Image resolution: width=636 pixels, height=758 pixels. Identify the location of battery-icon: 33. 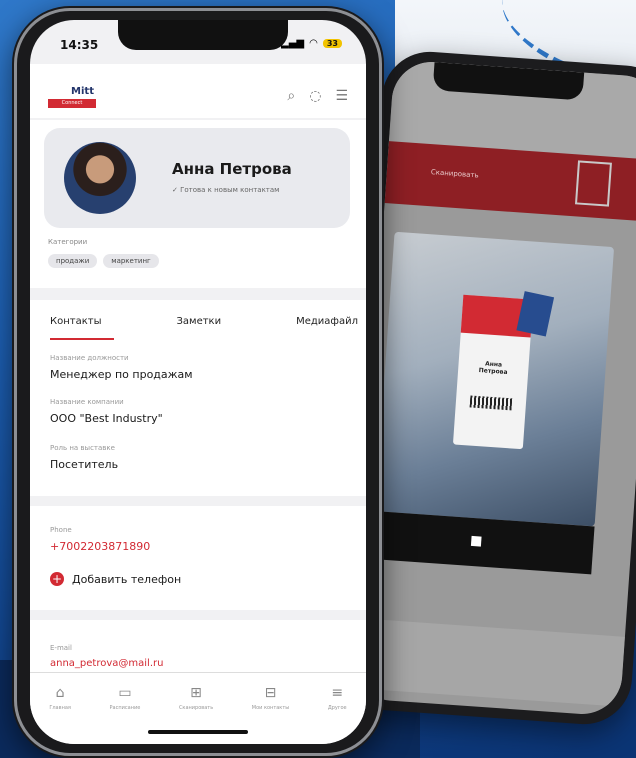
(332, 43).